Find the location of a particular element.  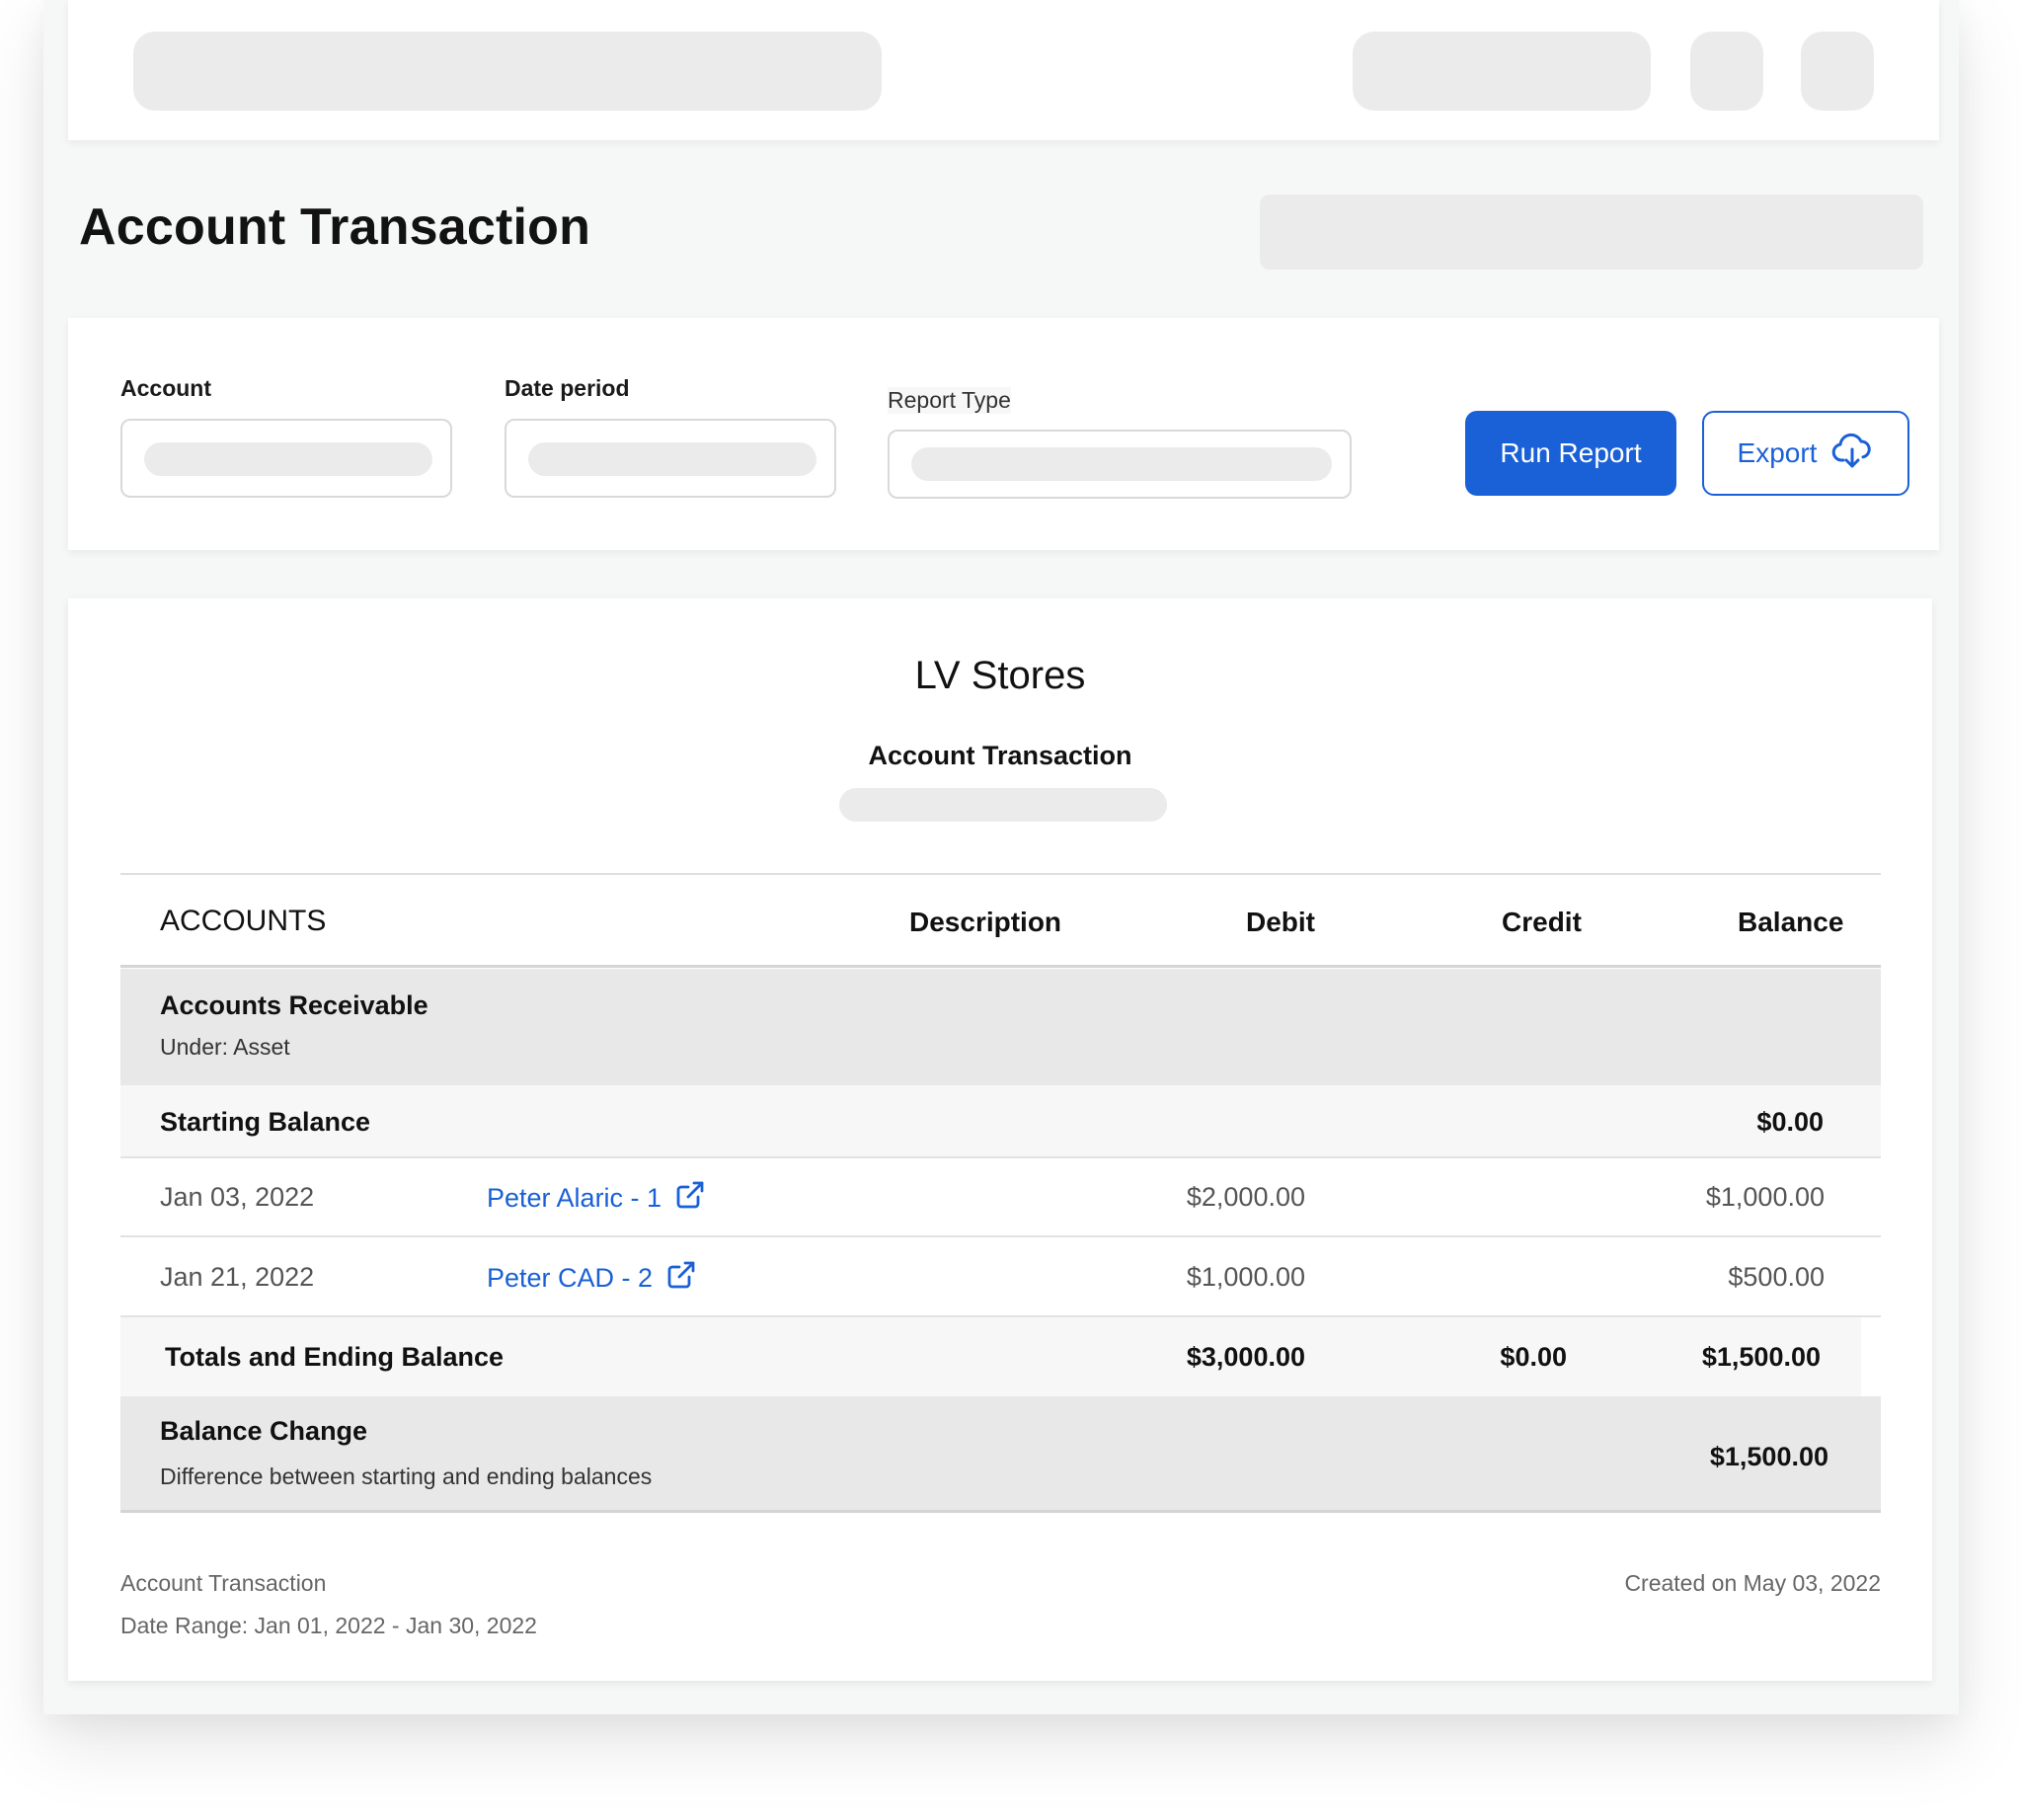

date-period-select is located at coordinates (670, 458).